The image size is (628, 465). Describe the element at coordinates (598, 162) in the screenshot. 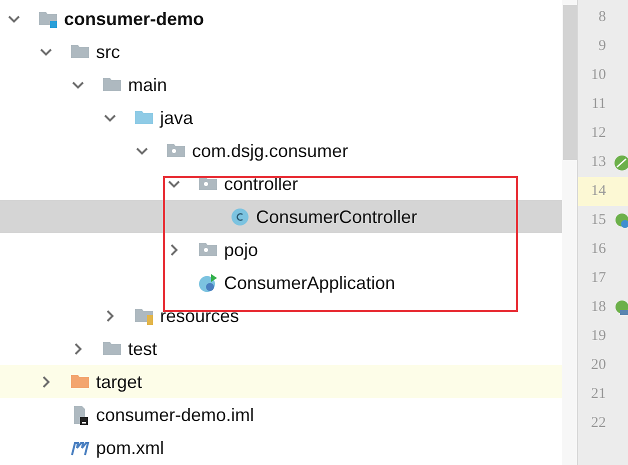

I see `line-number: 13` at that location.